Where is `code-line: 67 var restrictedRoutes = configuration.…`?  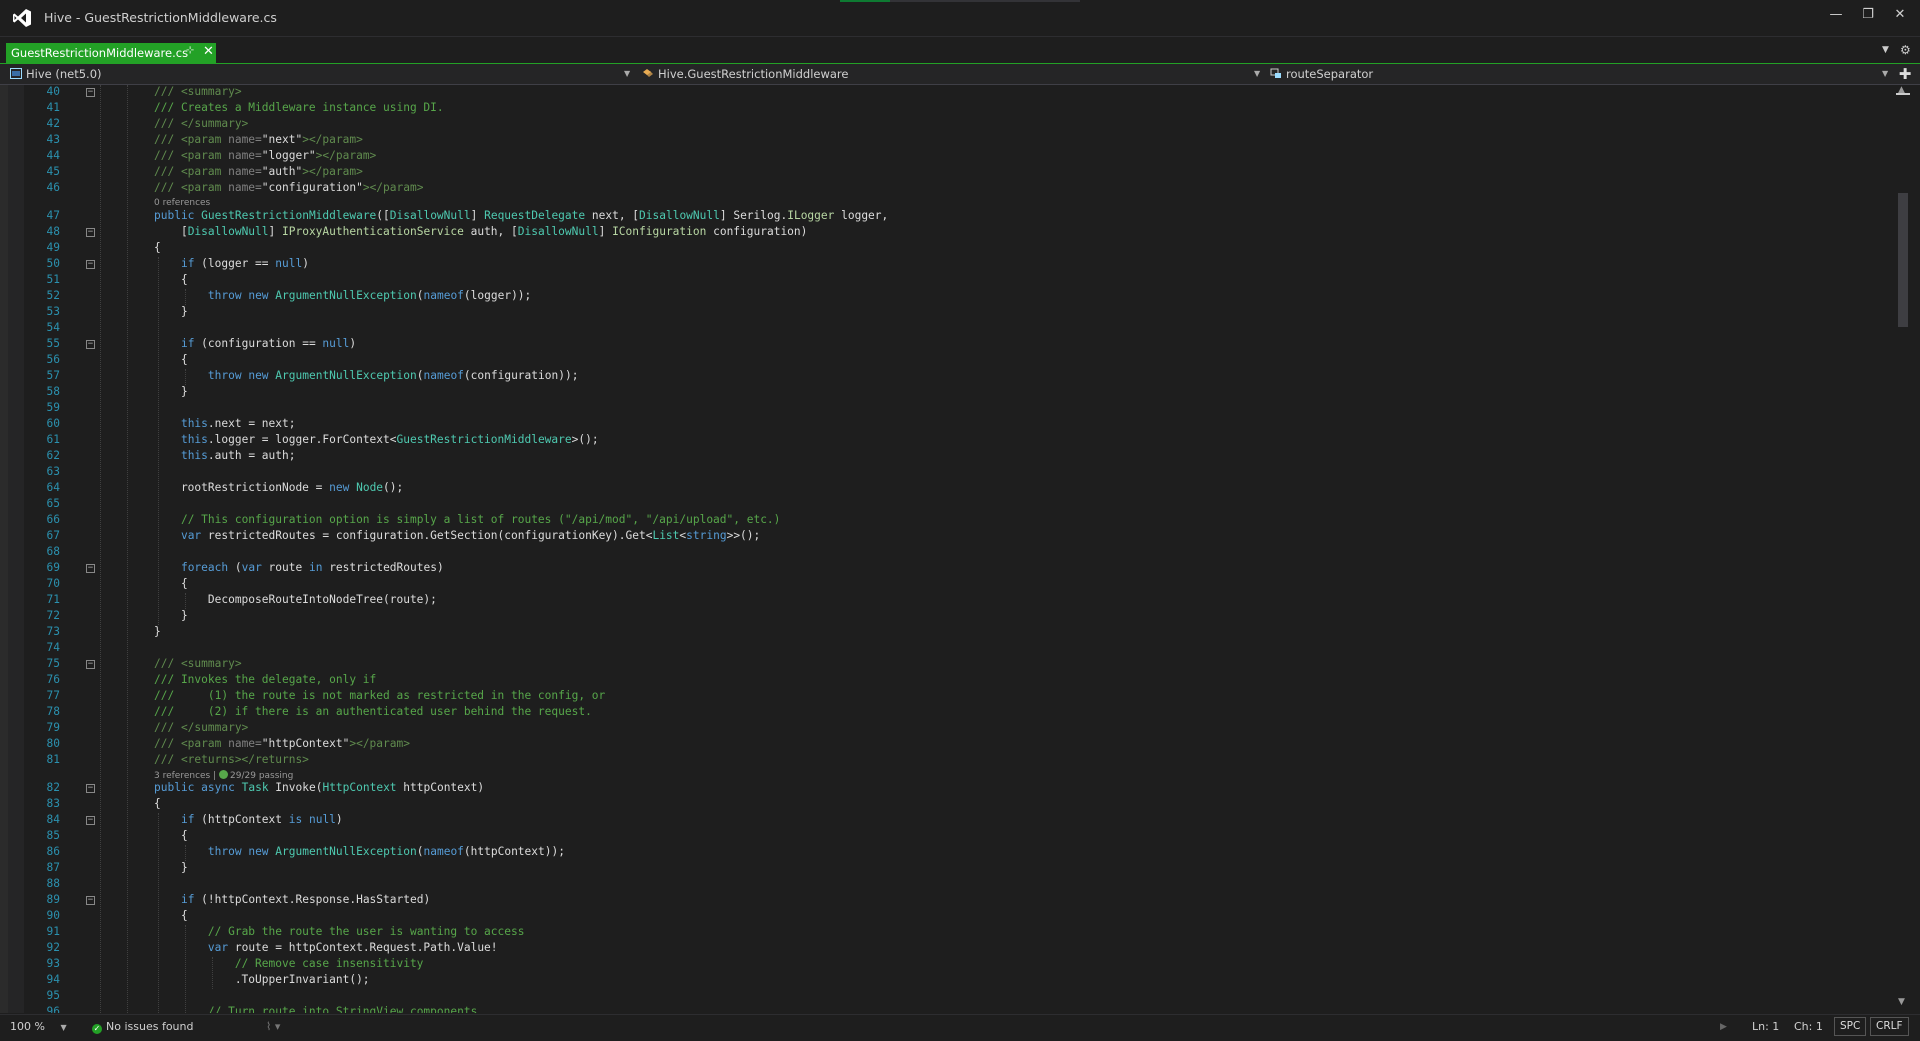
code-line: 67 var restrictedRoutes = configuration.… is located at coordinates (947, 537).